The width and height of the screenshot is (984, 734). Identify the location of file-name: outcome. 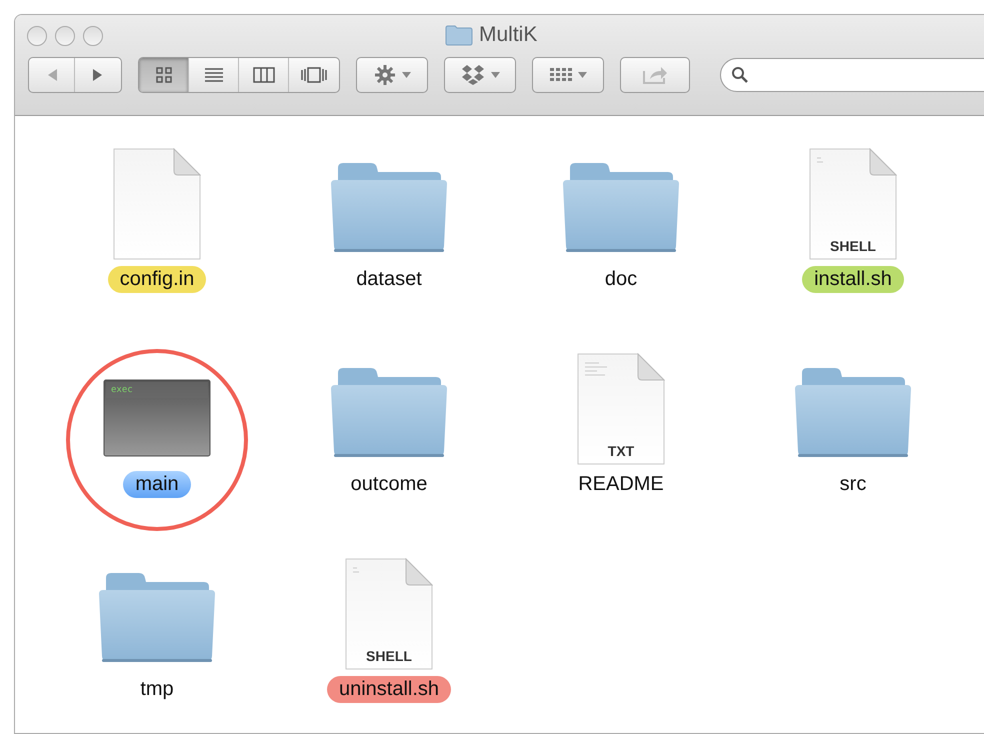
(389, 484).